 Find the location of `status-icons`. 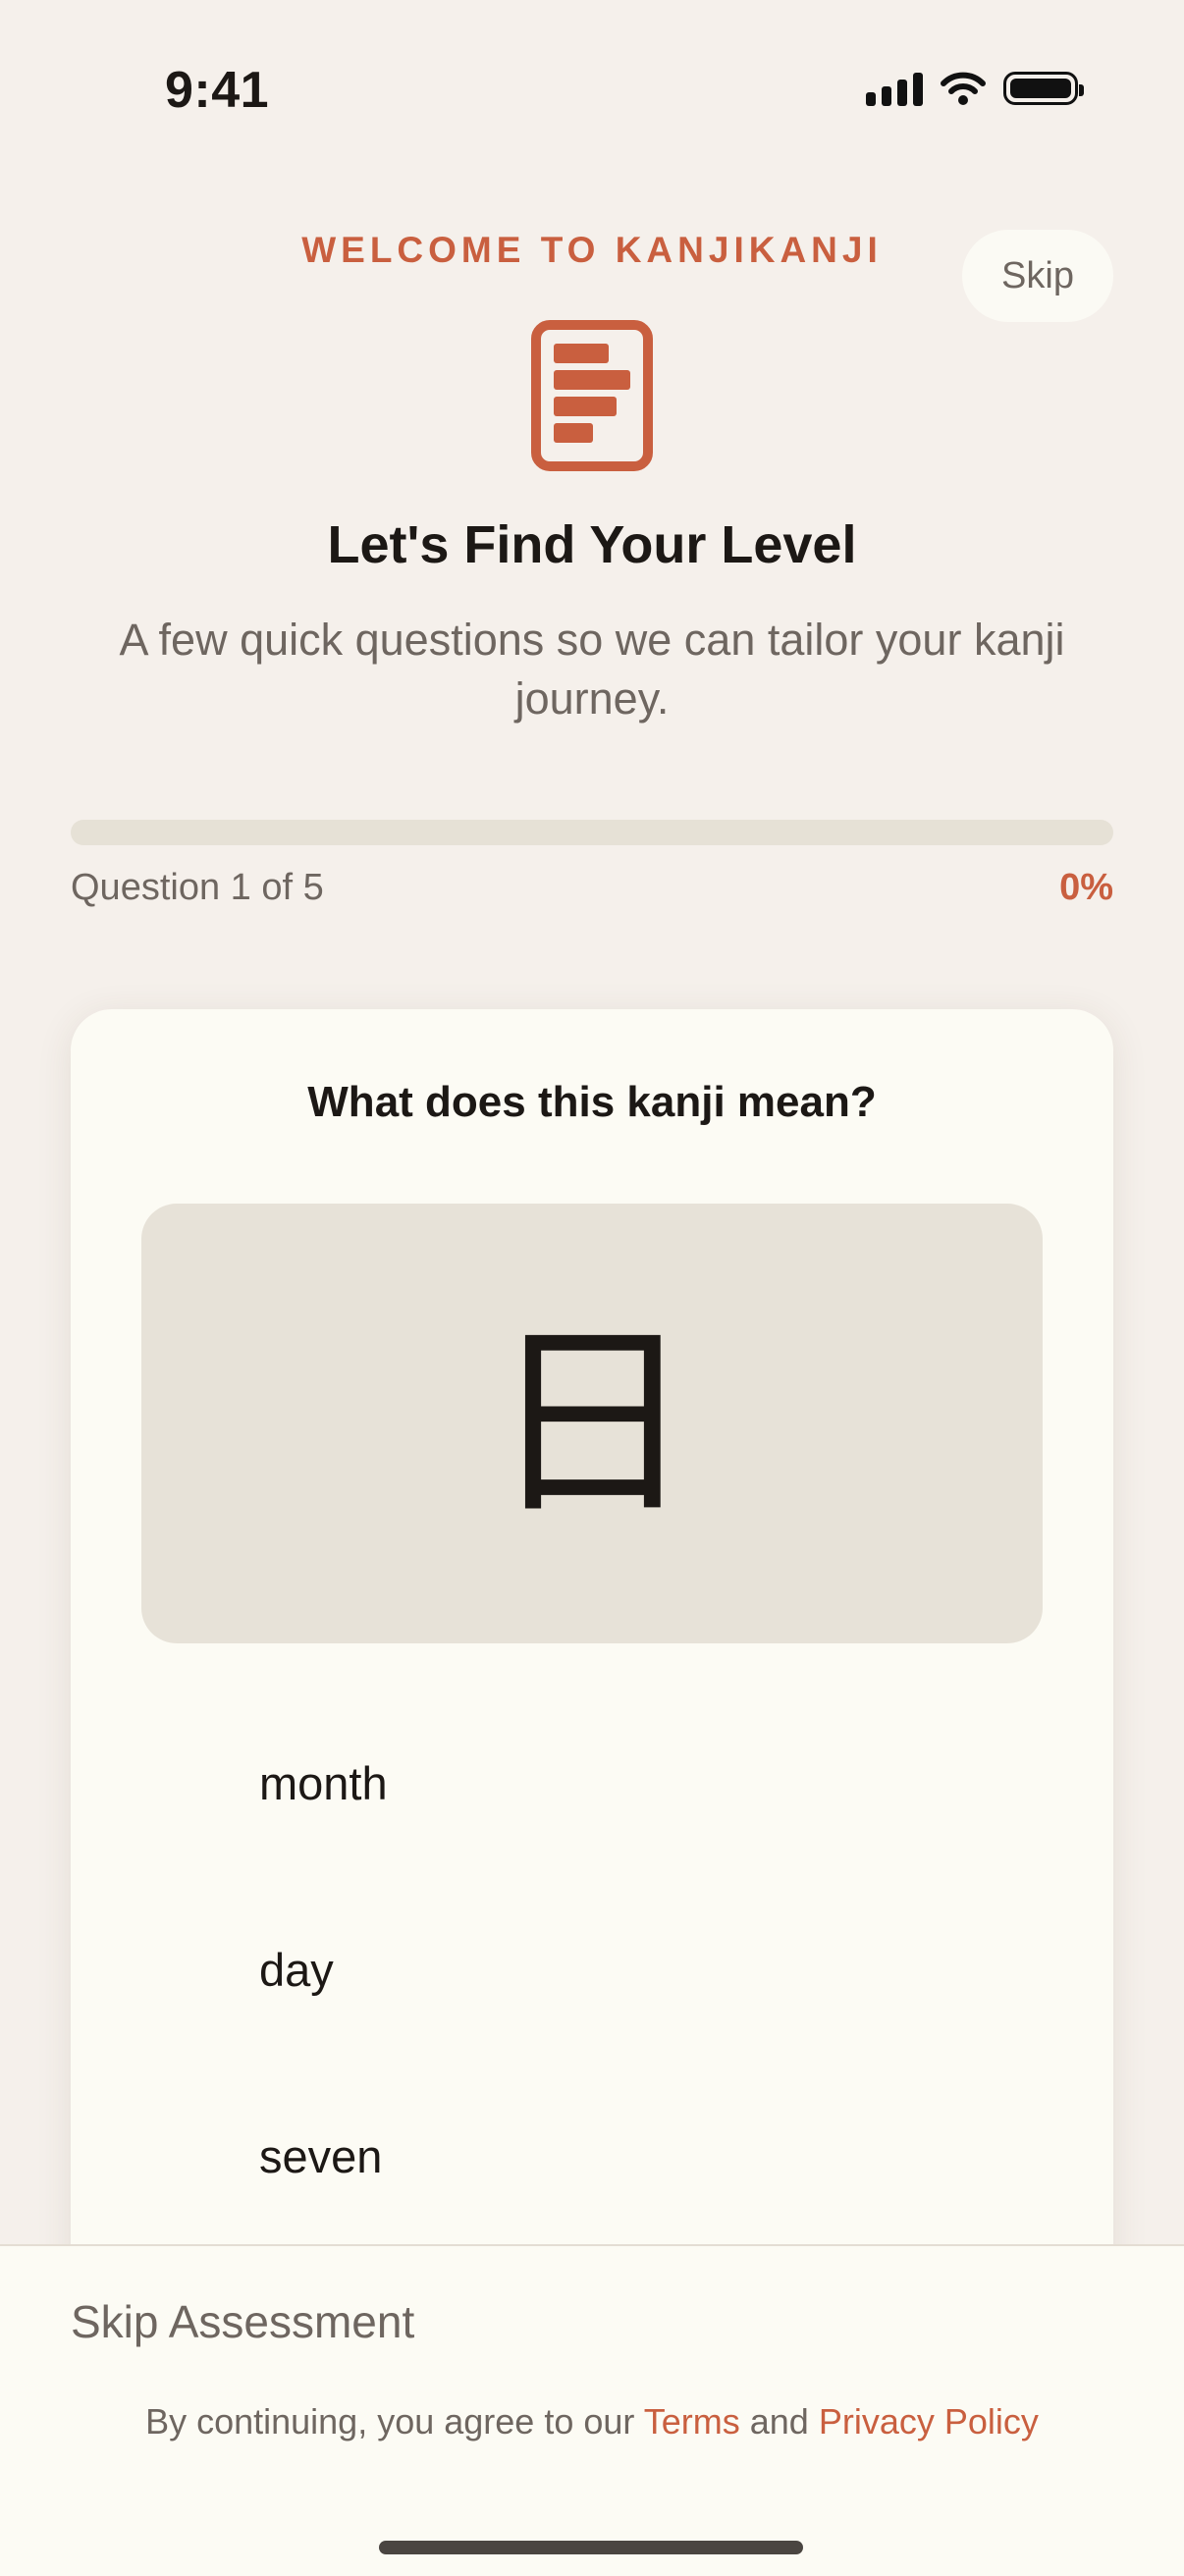

status-icons is located at coordinates (975, 88).